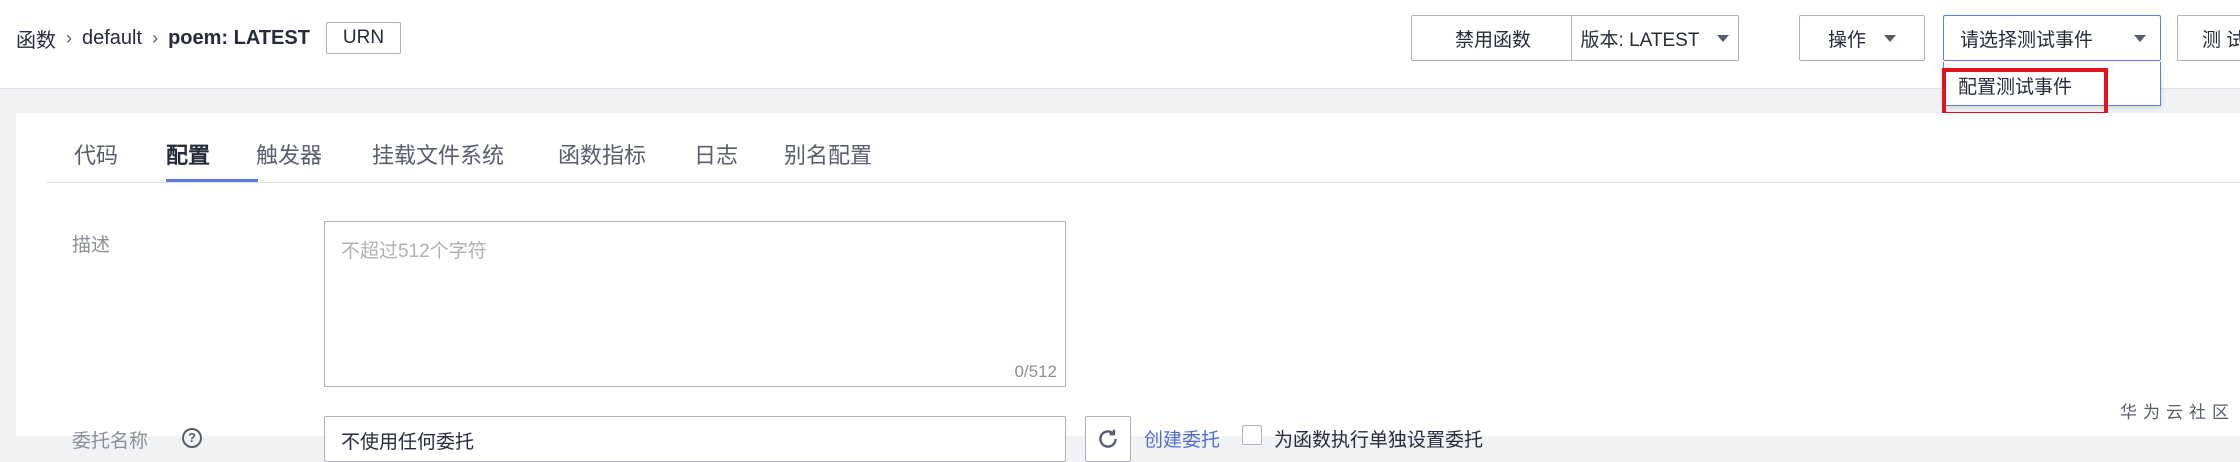 Image resolution: width=2240 pixels, height=462 pixels. I want to click on tab-code: 代码, so click(96, 154).